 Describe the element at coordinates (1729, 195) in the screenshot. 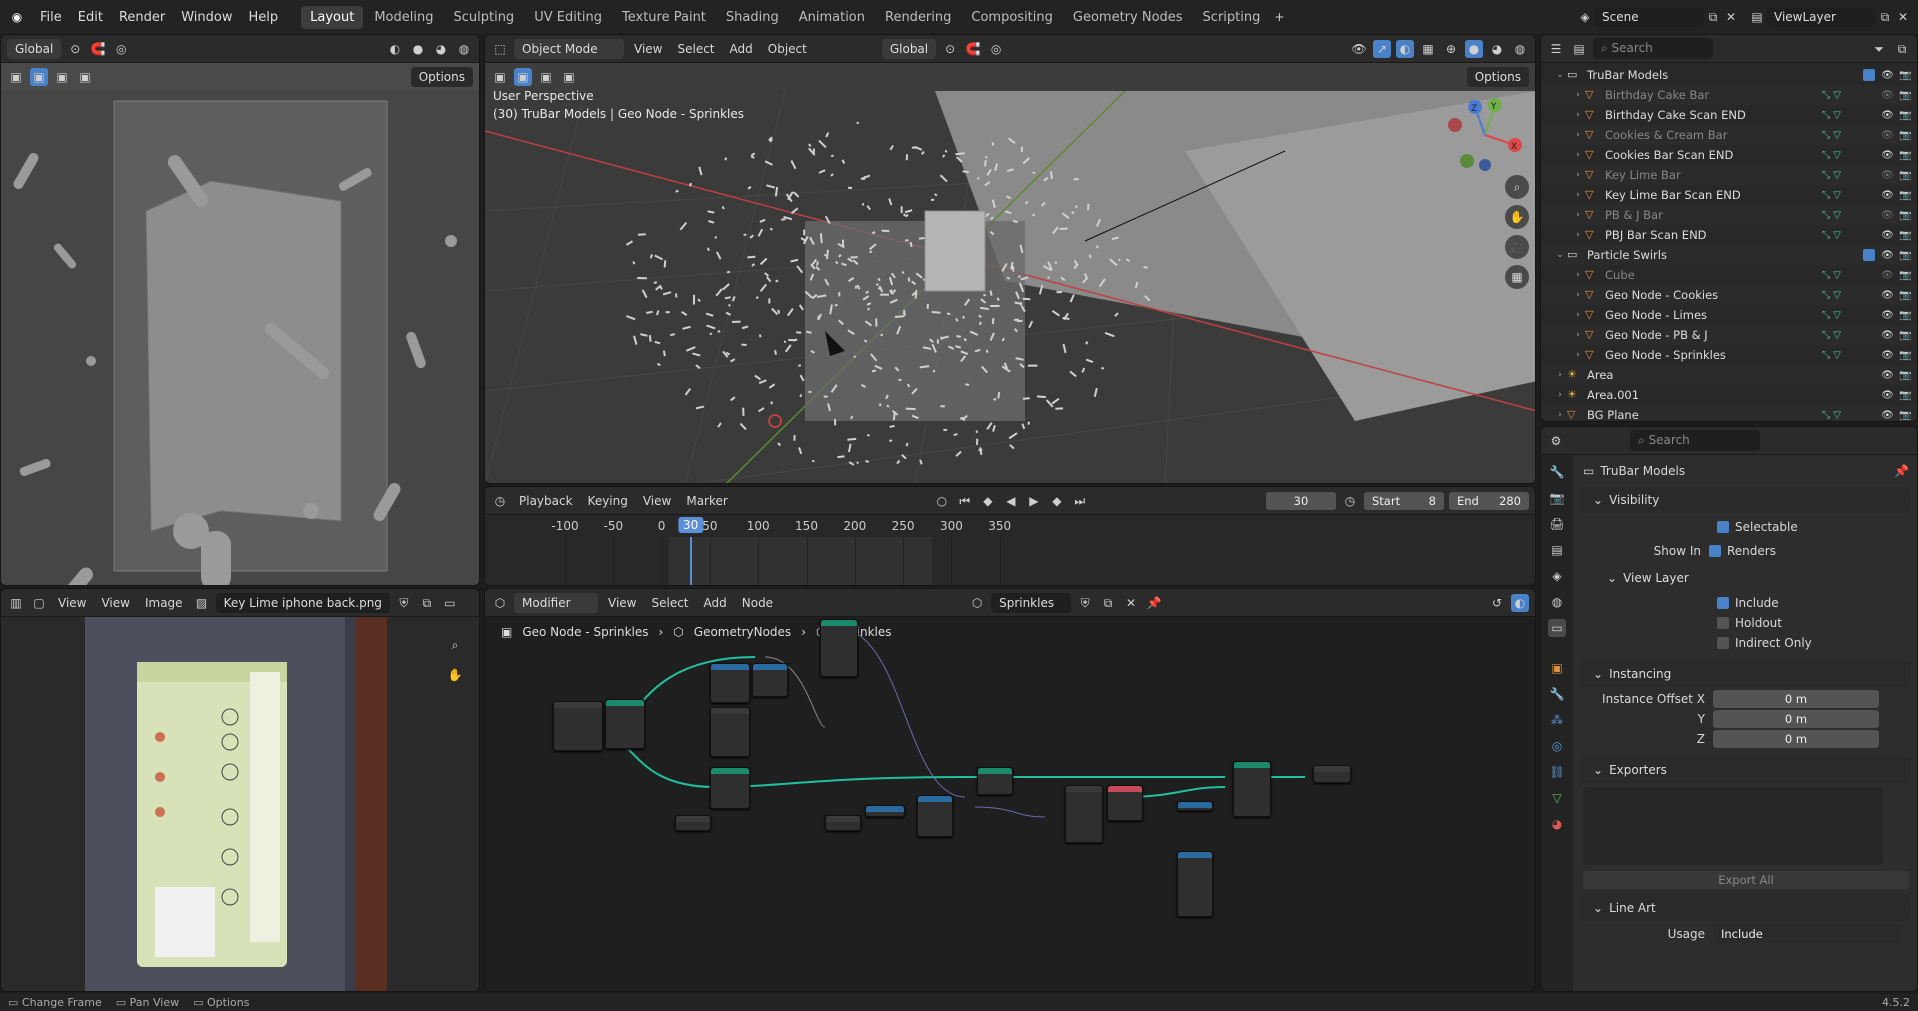

I see `outliner-row: › ▽ Key Lime Bar Scan END ⤡ ▽ 👁 📷` at that location.